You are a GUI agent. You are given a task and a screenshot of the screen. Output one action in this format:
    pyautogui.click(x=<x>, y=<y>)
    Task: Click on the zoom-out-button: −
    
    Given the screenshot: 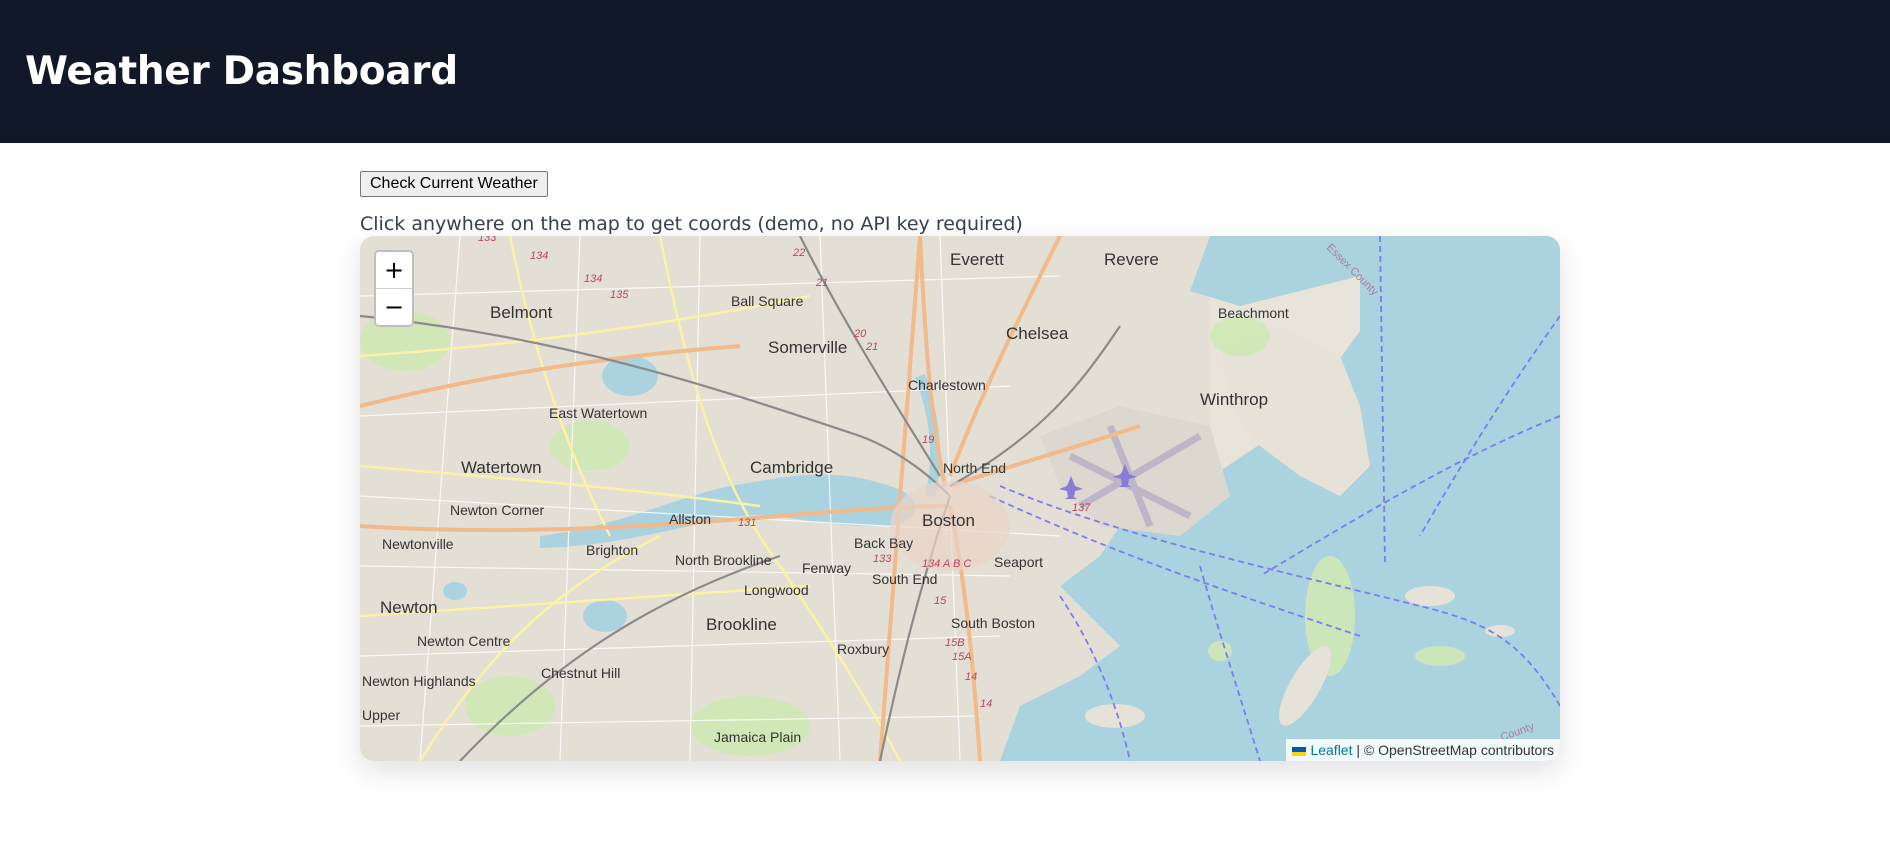 What is the action you would take?
    pyautogui.click(x=394, y=306)
    